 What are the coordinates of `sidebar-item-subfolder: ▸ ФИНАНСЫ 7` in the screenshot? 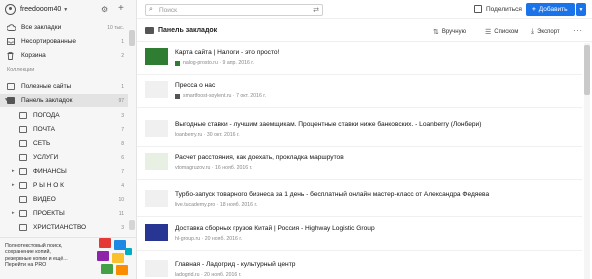 It's located at (64, 171).